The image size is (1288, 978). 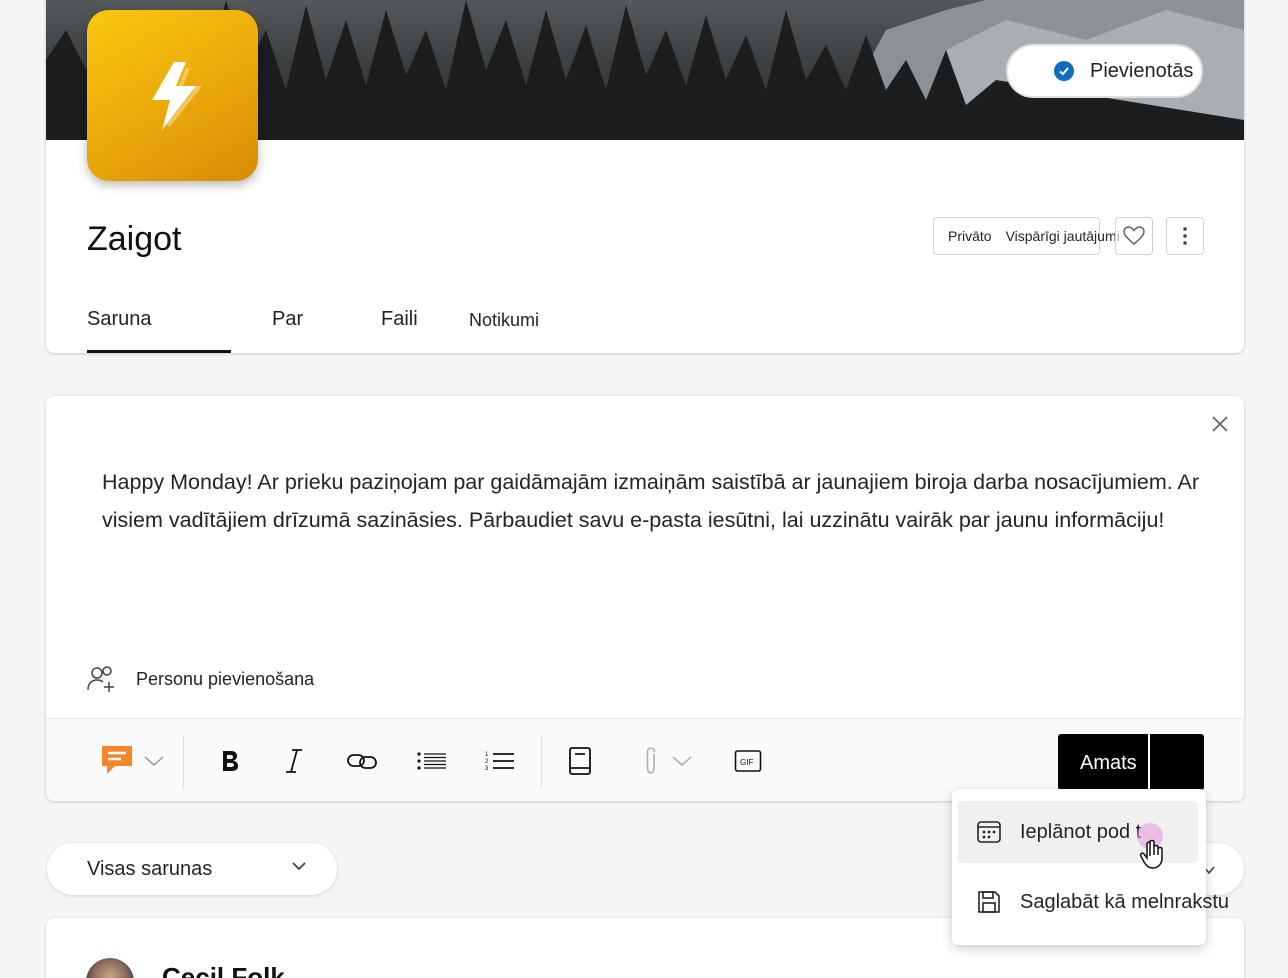 I want to click on svg-text: GIF, so click(x=746, y=762).